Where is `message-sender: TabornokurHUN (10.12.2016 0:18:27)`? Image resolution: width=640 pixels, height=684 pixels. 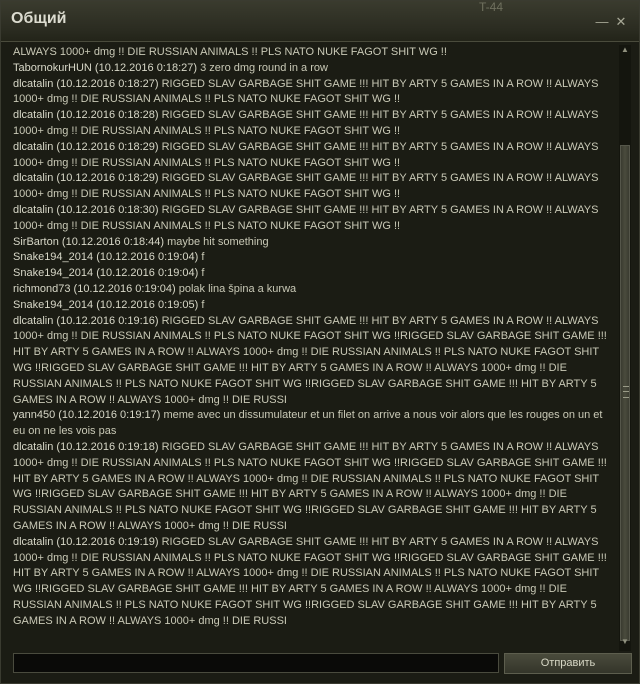 message-sender: TabornokurHUN (10.12.2016 0:18:27) is located at coordinates (106, 68).